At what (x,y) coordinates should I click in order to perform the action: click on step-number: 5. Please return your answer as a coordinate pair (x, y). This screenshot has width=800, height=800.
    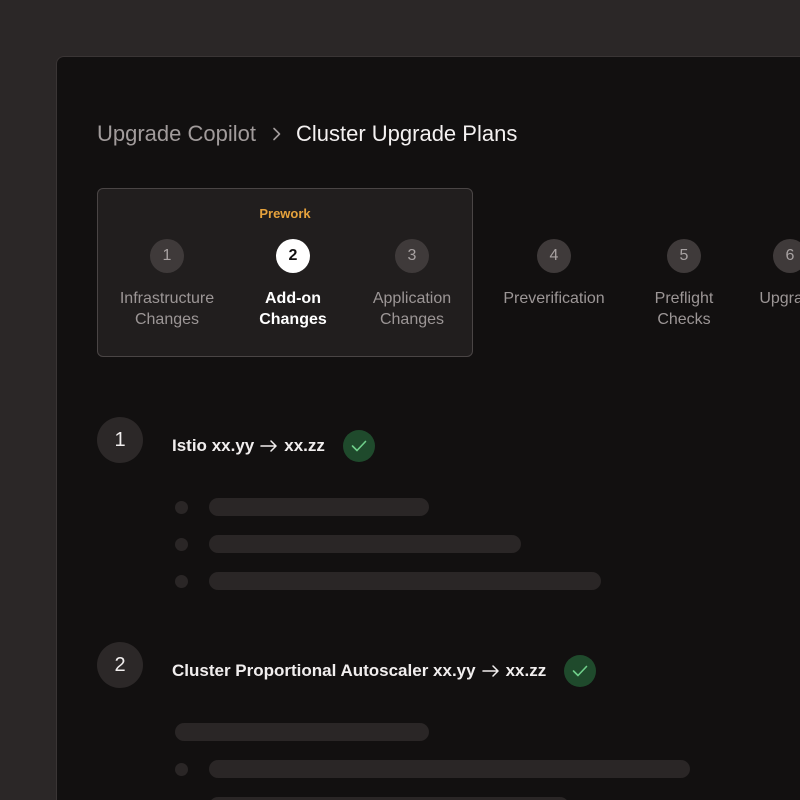
    Looking at the image, I should click on (684, 256).